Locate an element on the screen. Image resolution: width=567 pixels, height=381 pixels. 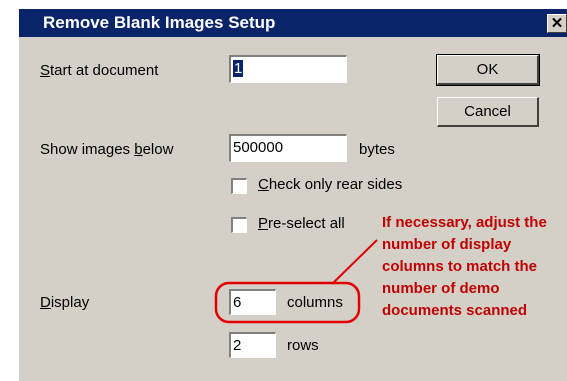
display-columns-highlight is located at coordinates (287, 302).